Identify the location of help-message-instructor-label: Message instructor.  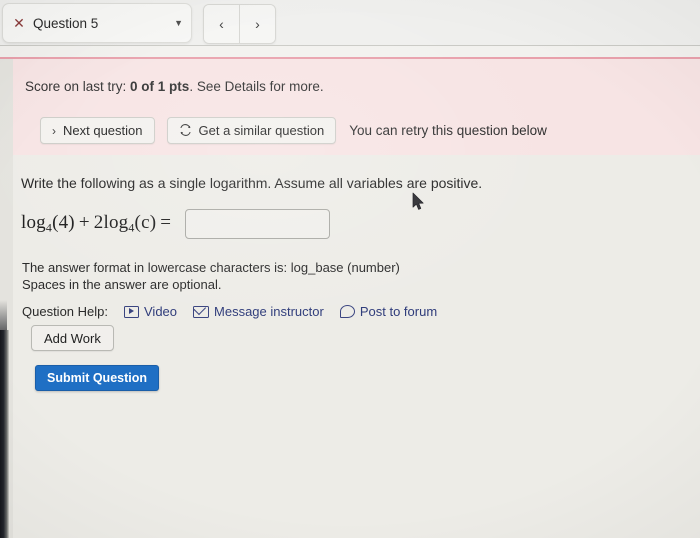
(269, 311).